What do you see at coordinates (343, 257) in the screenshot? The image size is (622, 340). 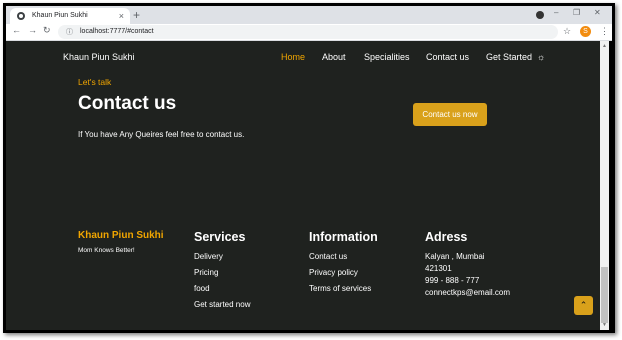 I see `footer-link-contact: Contact us` at bounding box center [343, 257].